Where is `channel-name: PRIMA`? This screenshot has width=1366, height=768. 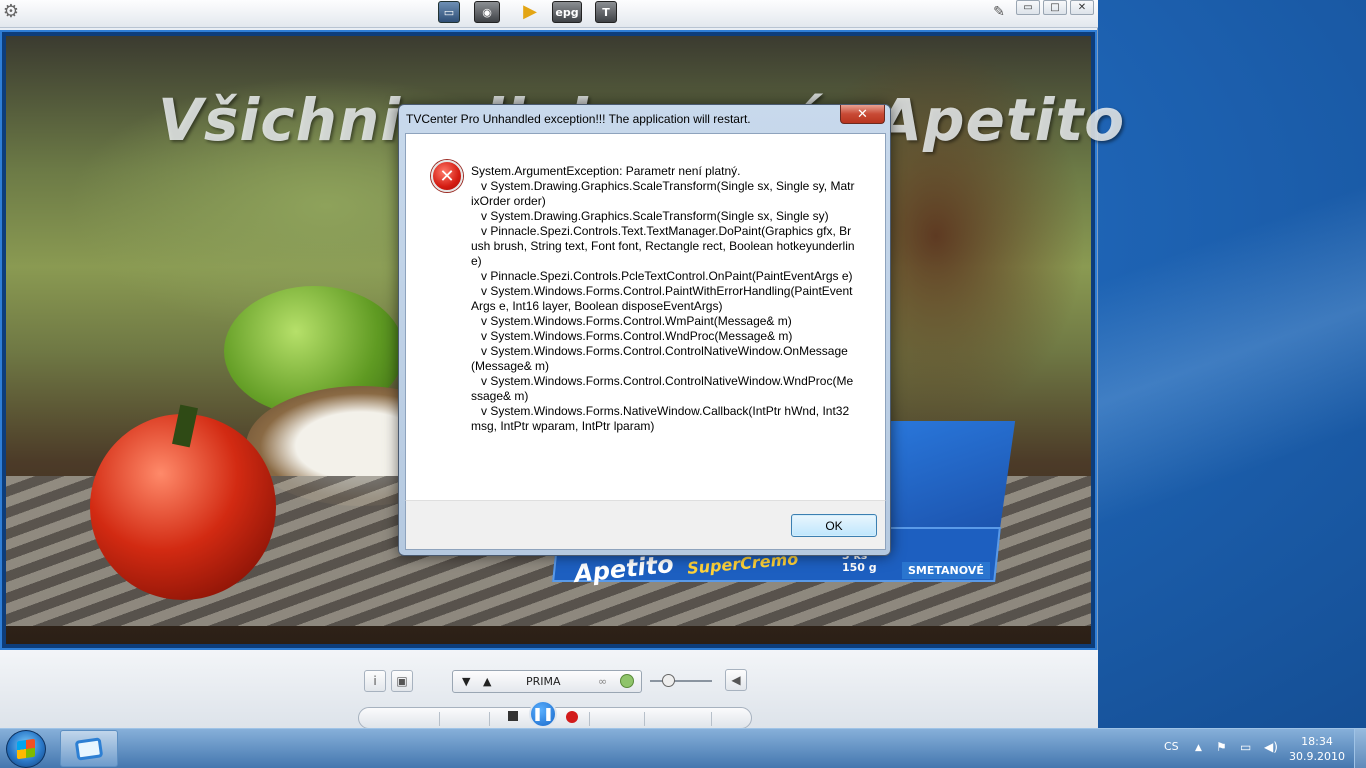 channel-name: PRIMA is located at coordinates (543, 681).